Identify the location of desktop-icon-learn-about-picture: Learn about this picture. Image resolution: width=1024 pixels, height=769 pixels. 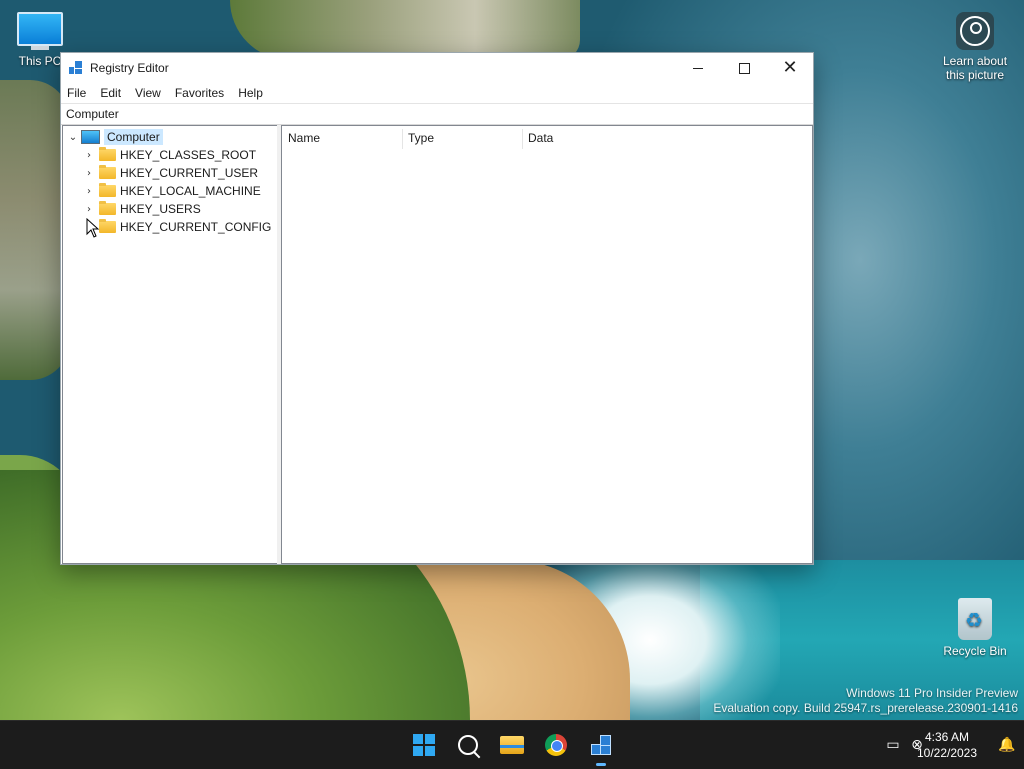
(975, 47).